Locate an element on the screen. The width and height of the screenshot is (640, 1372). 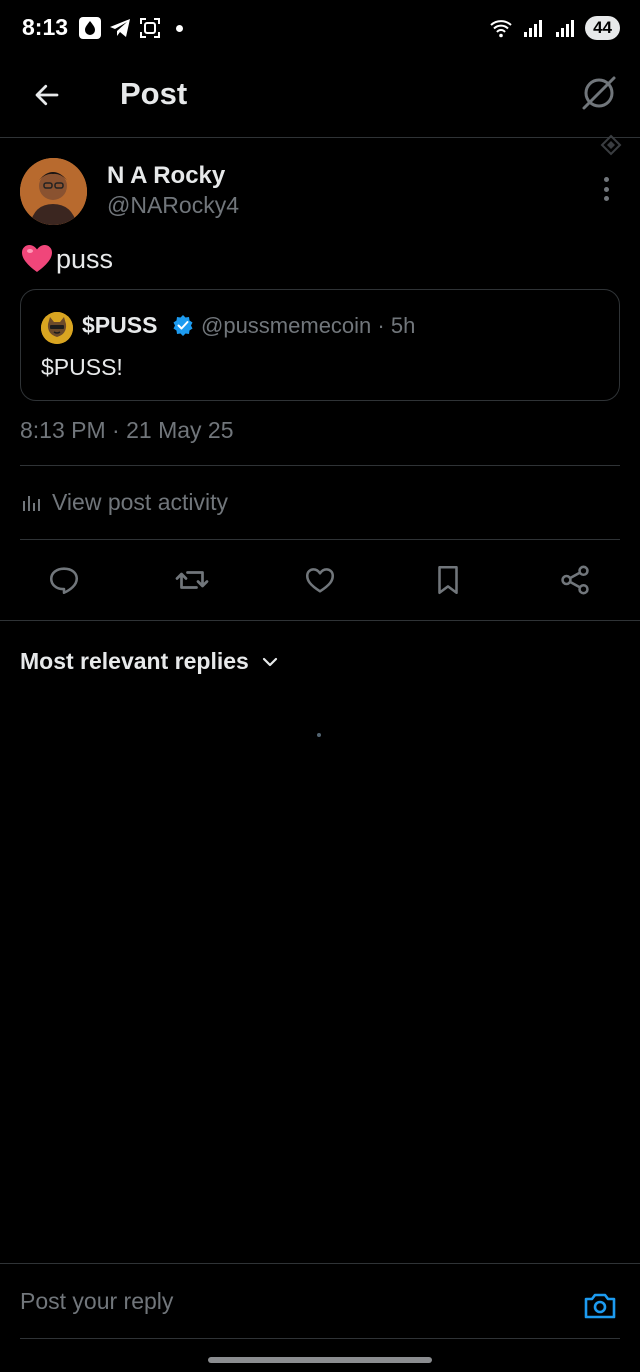
chevron-down-icon is located at coordinates (269, 661).